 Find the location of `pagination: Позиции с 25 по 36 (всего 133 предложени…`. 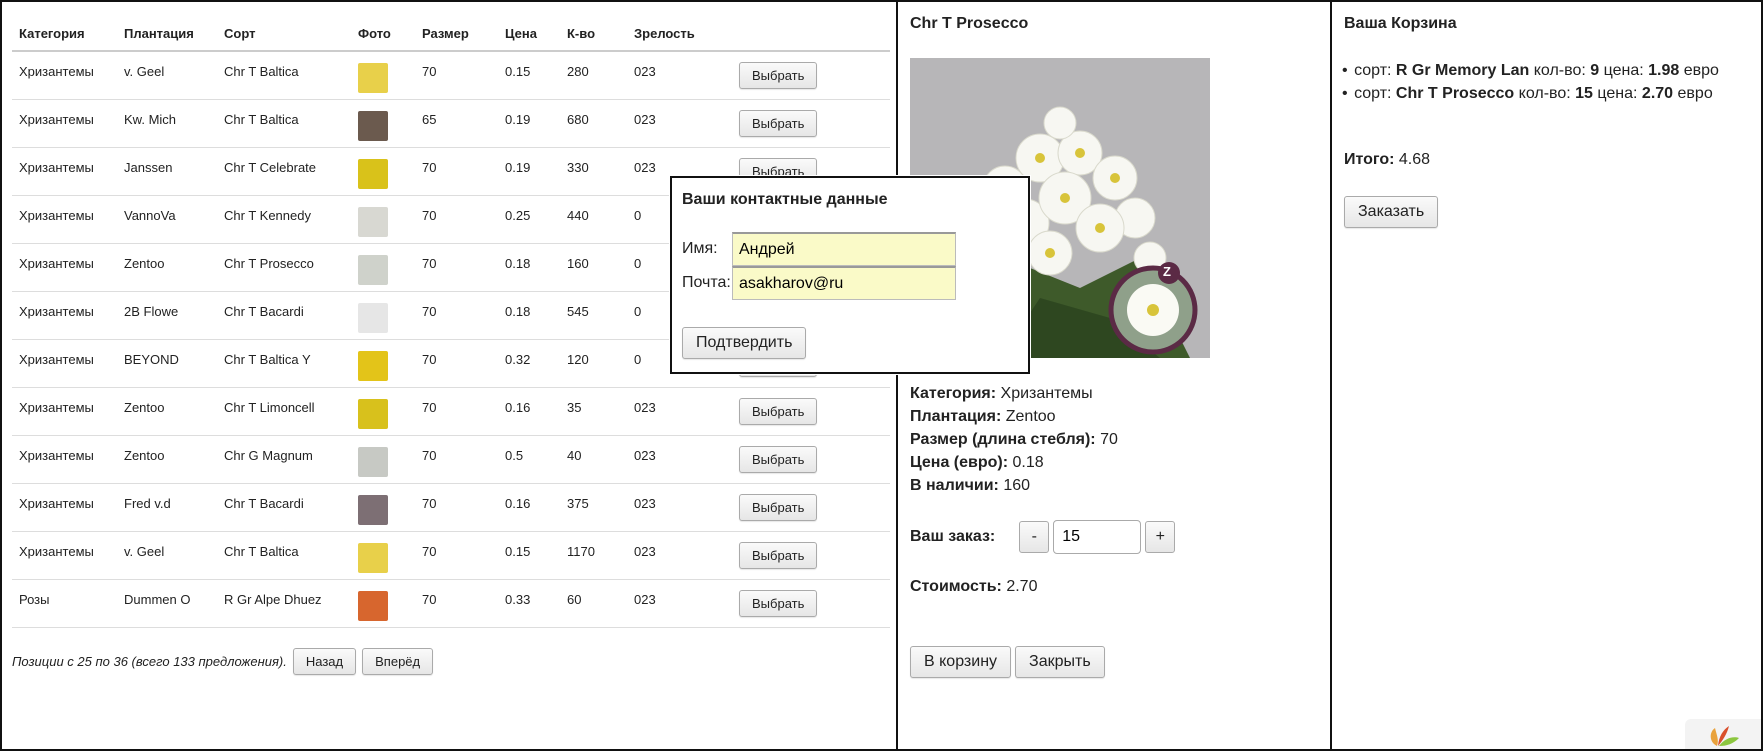

pagination: Позиции с 25 по 36 (всего 133 предложени… is located at coordinates (223, 661).